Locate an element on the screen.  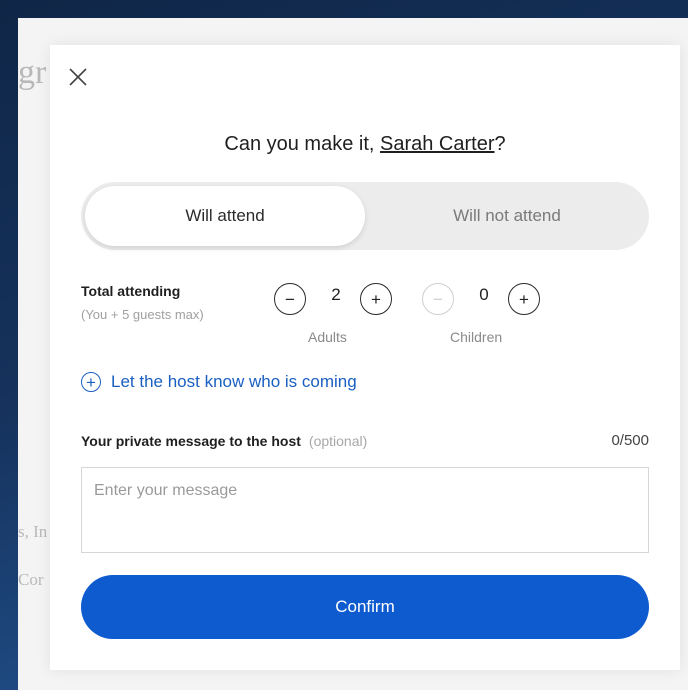
title-suffix: ? is located at coordinates (500, 144).